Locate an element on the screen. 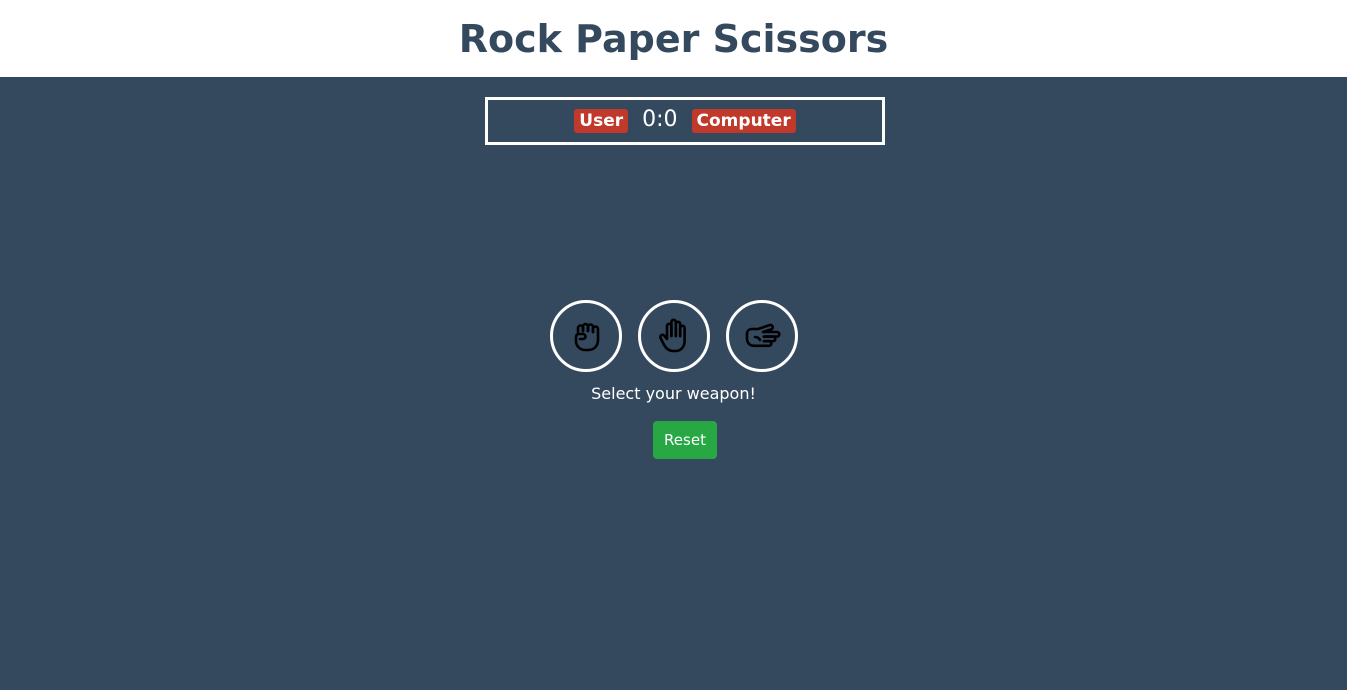 Image resolution: width=1347 pixels, height=690 pixels. computer-label: Computer is located at coordinates (743, 121).